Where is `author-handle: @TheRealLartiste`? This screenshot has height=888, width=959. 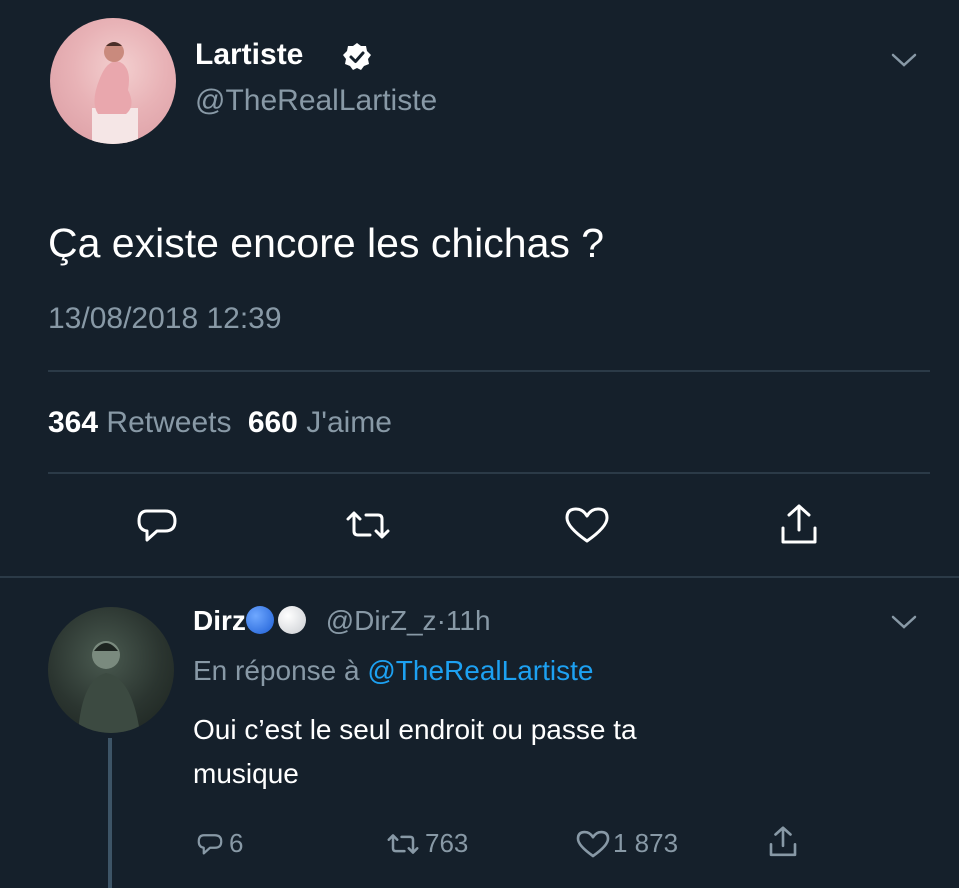 author-handle: @TheRealLartiste is located at coordinates (316, 101).